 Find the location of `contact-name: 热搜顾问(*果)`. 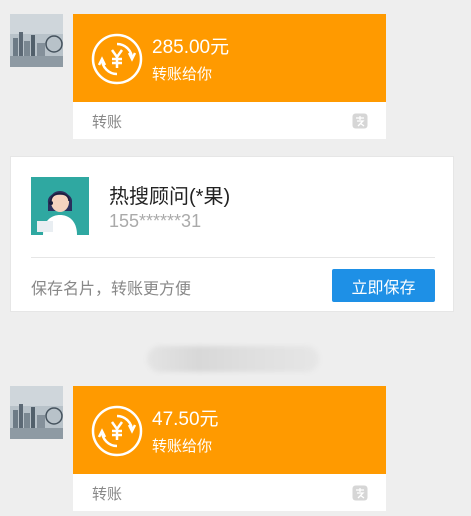

contact-name: 热搜顾问(*果) is located at coordinates (170, 197).